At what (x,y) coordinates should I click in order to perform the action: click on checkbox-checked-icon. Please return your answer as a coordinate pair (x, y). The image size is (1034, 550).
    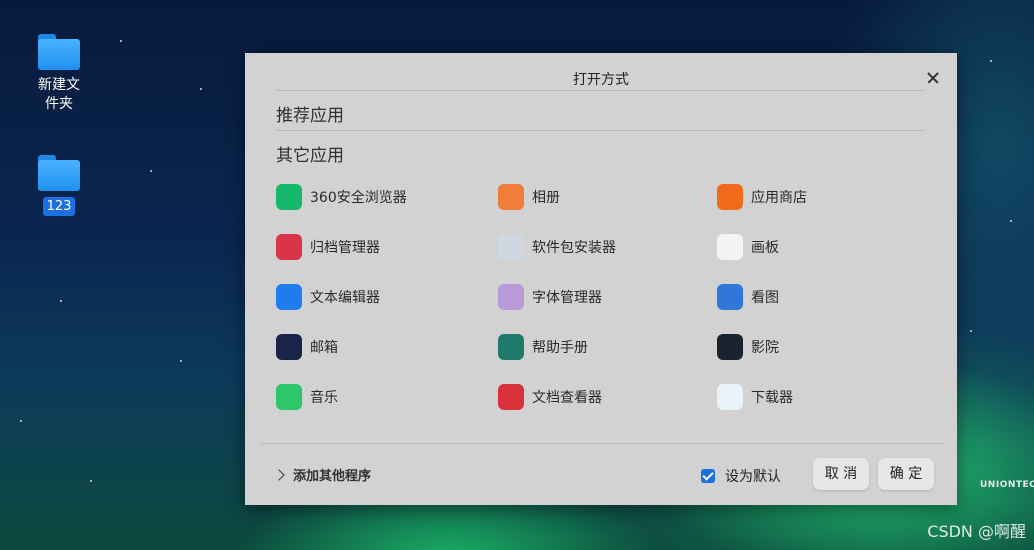
    Looking at the image, I should click on (708, 476).